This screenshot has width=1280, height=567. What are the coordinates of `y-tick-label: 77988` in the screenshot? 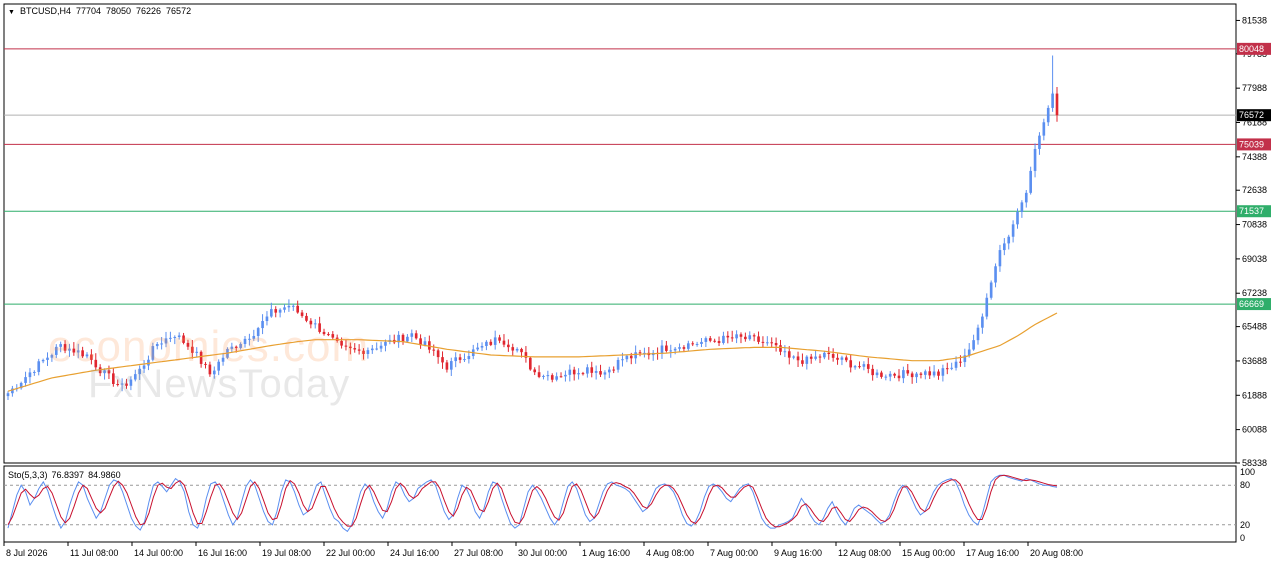 It's located at (1254, 88).